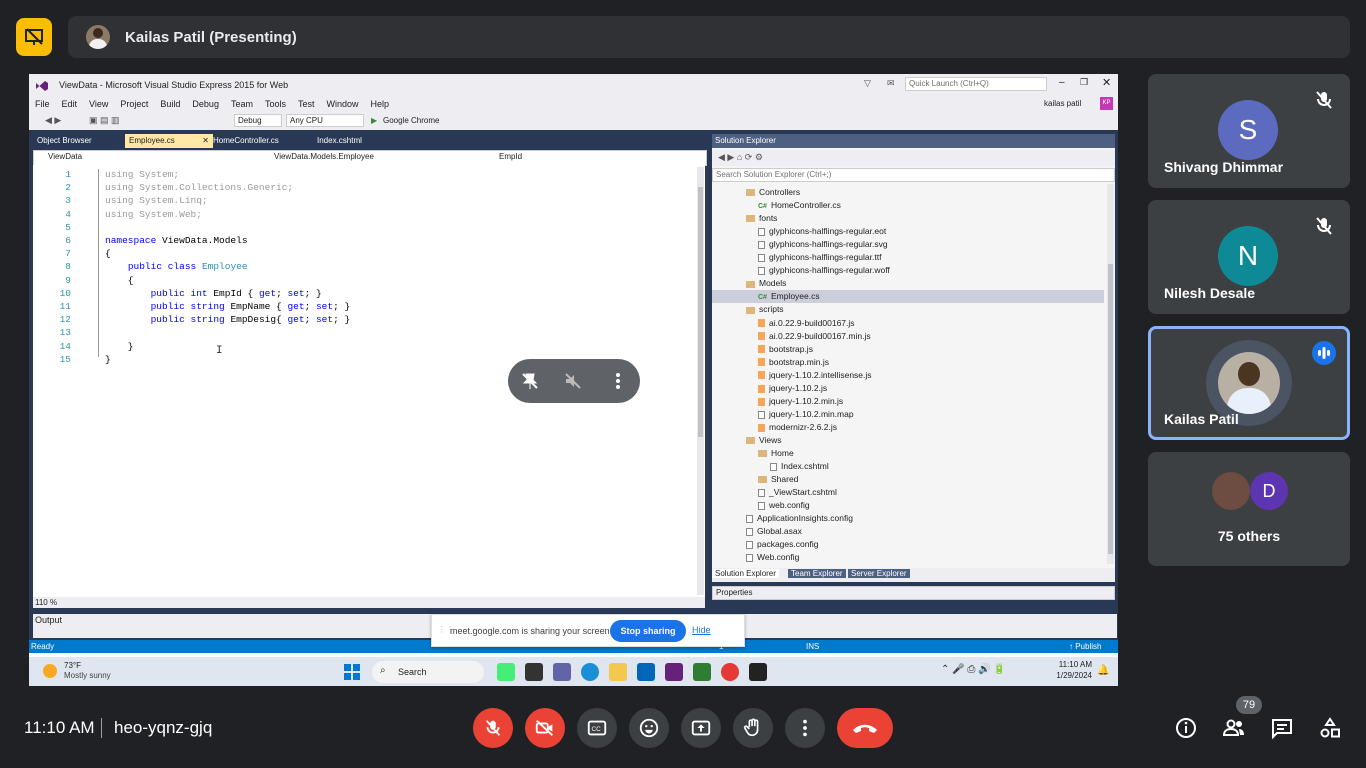 The height and width of the screenshot is (768, 1366). Describe the element at coordinates (199, 187) in the screenshot. I see `code-line: using System.Collections.Generic;` at that location.